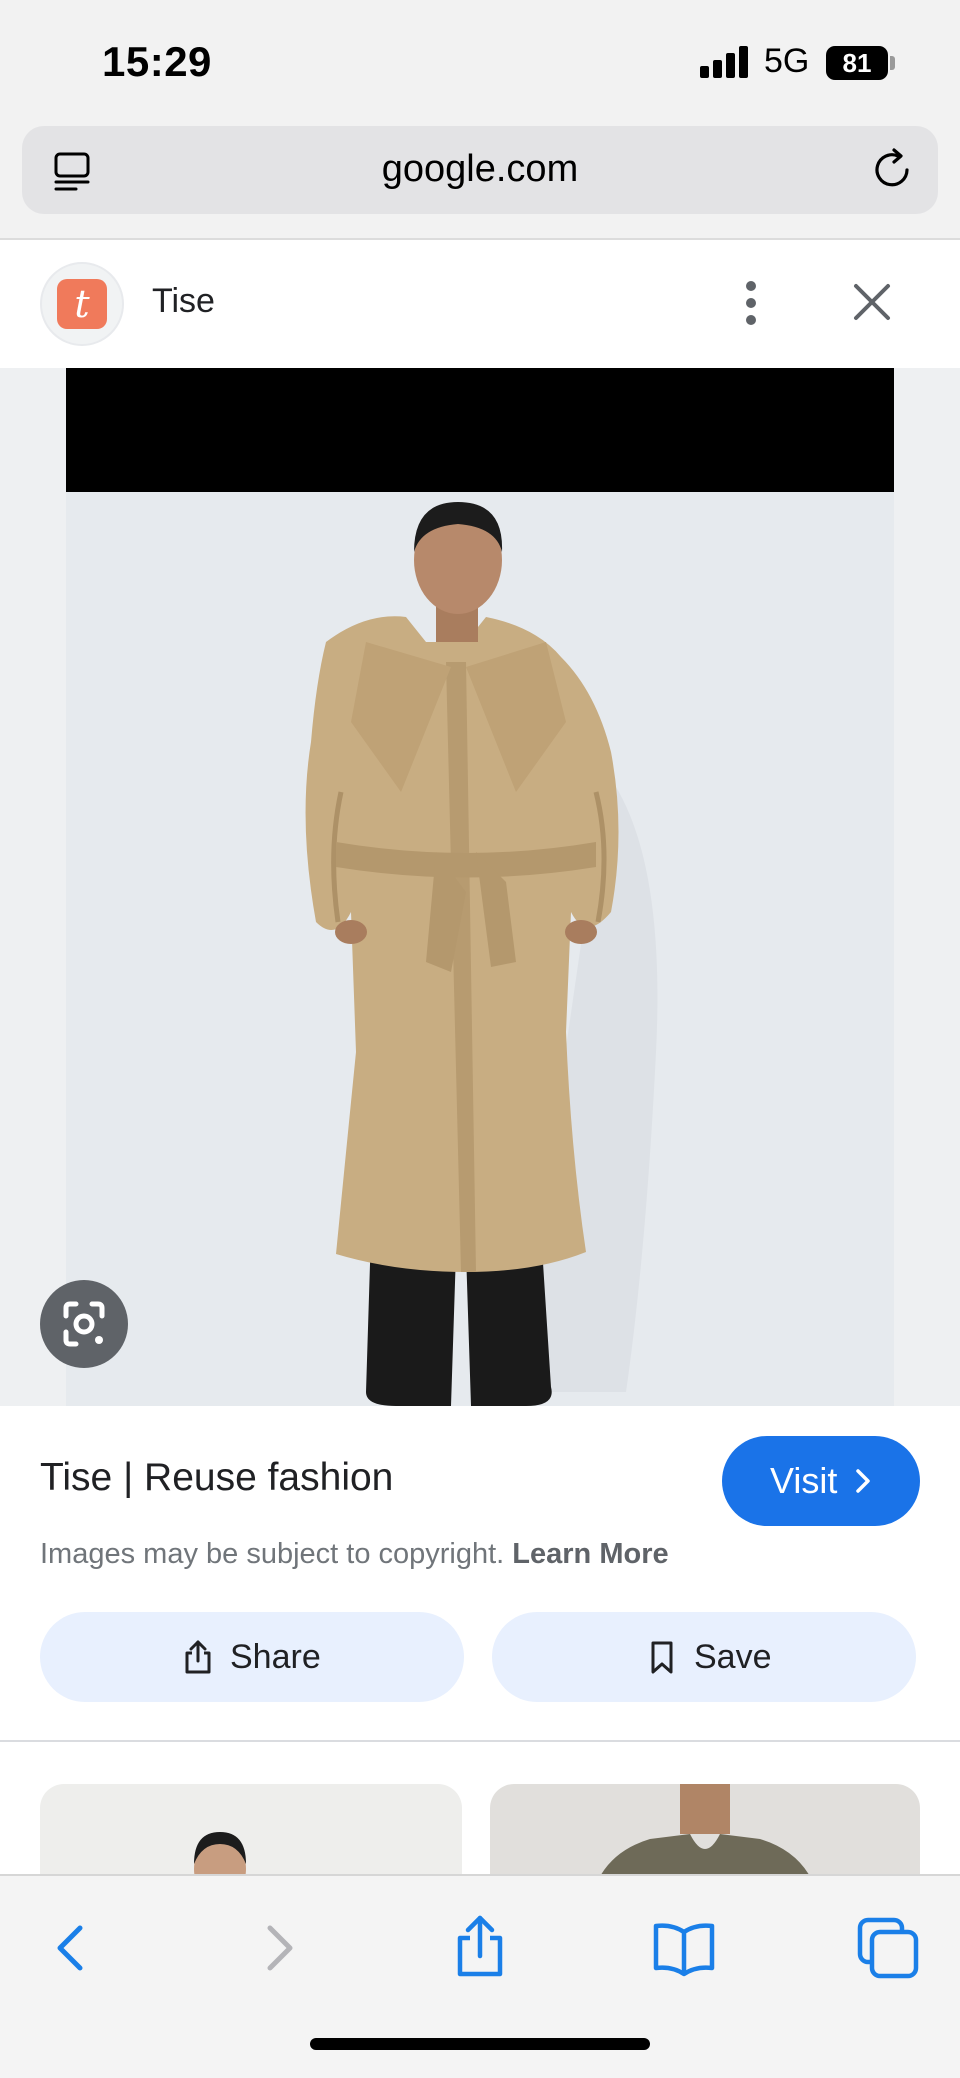 The width and height of the screenshot is (960, 2078). I want to click on forward-icon, so click(278, 1948).